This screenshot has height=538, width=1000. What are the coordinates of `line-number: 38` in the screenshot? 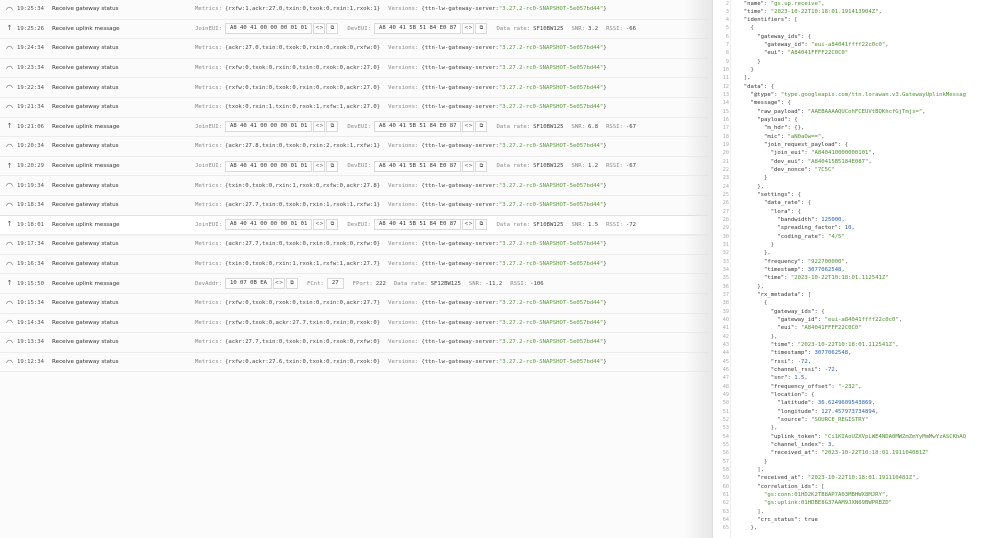 It's located at (725, 303).